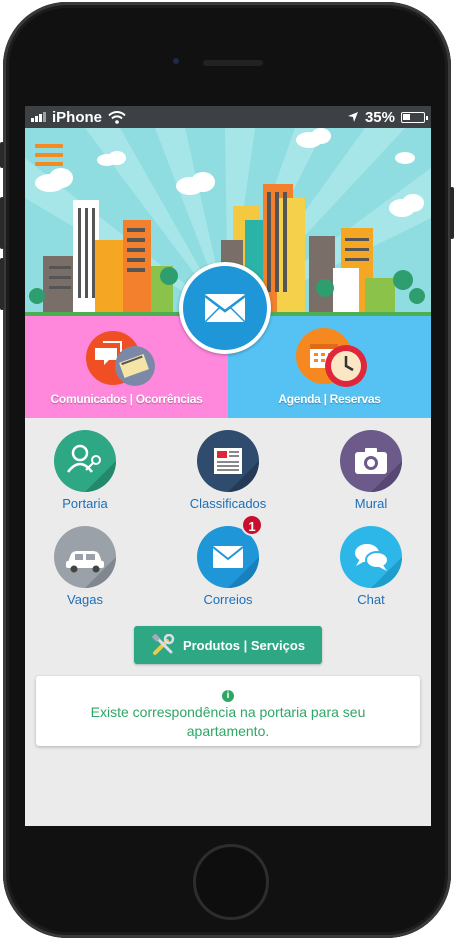 Image resolution: width=454 pixels, height=940 pixels. Describe the element at coordinates (49, 156) in the screenshot. I see `hamburger-menu-button` at that location.